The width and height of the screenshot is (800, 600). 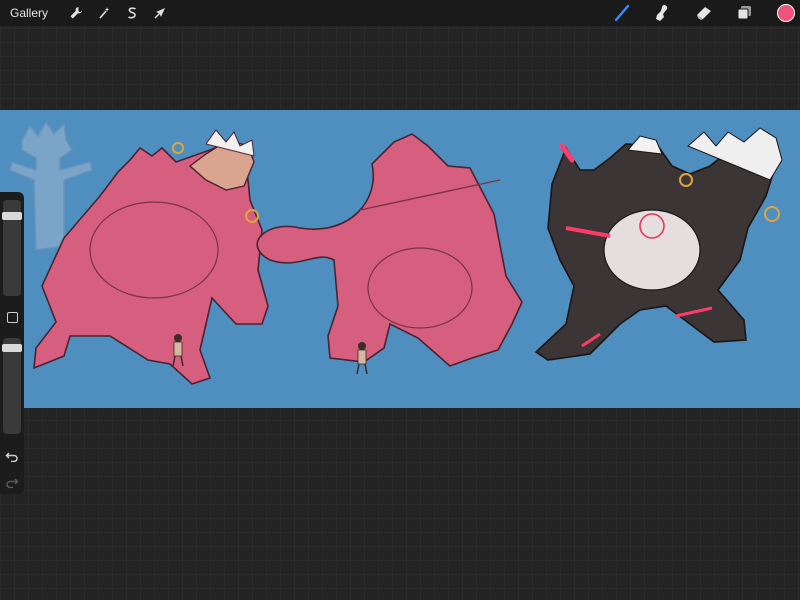 I want to click on opacity-slider, so click(x=12, y=386).